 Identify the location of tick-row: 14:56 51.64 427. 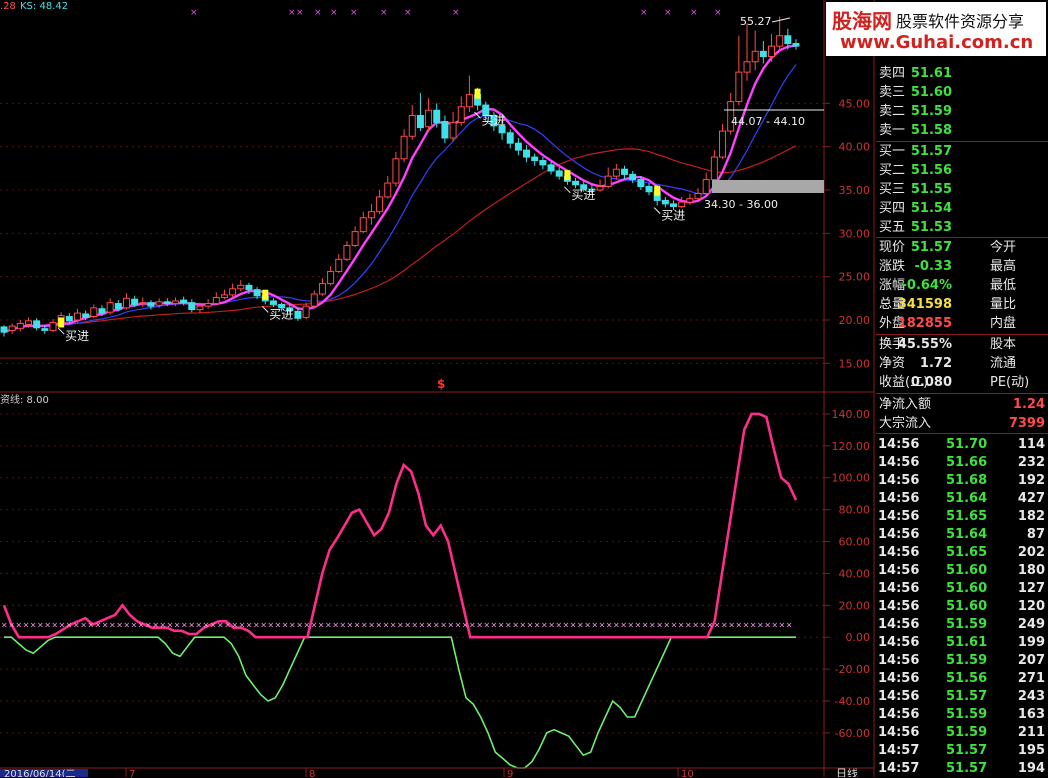
(962, 498).